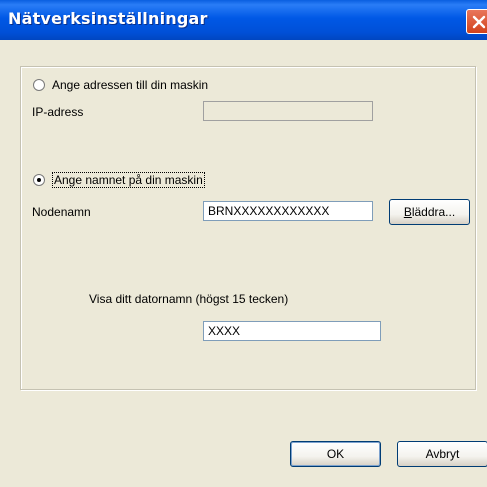  Describe the element at coordinates (335, 454) in the screenshot. I see `ok-button: OK` at that location.